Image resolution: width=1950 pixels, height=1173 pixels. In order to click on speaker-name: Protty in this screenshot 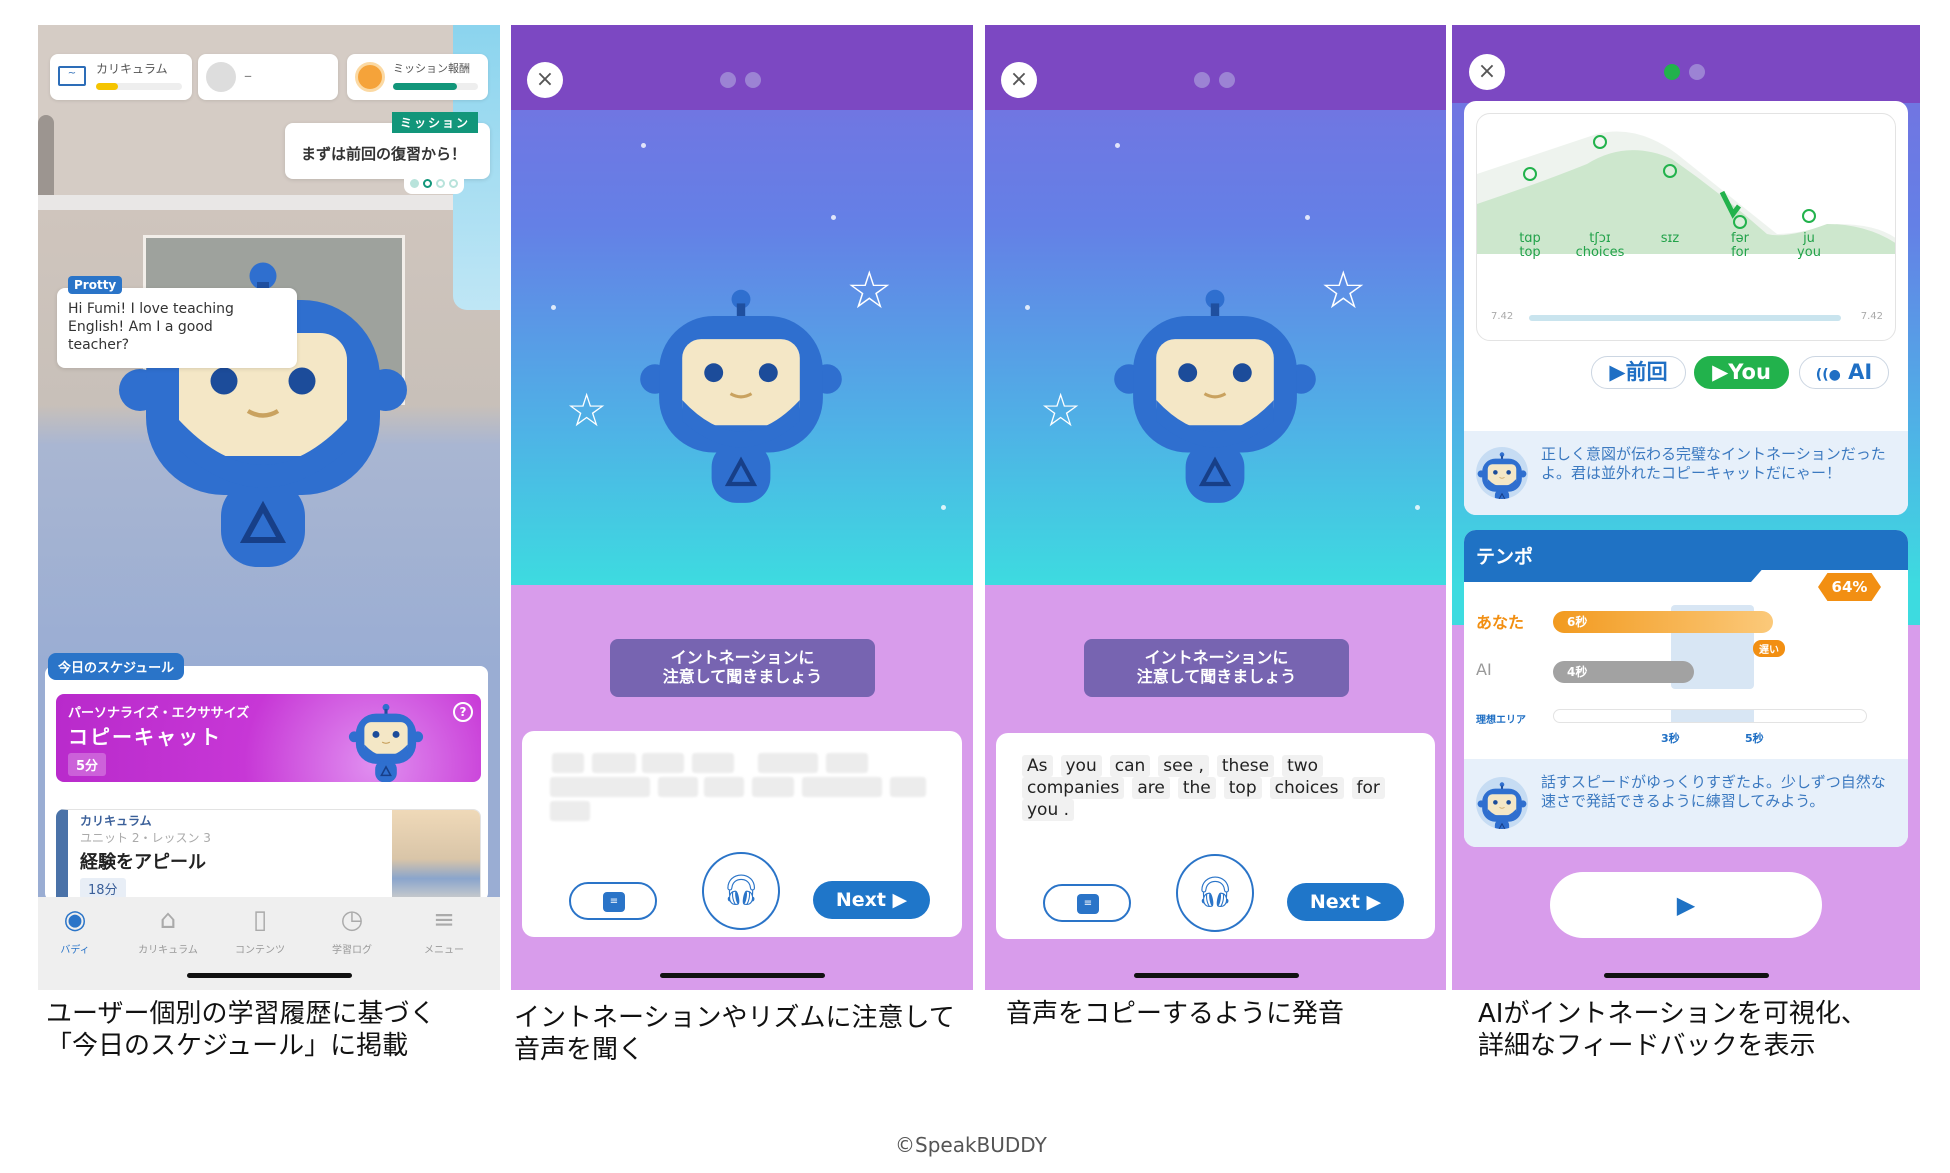, I will do `click(95, 285)`.